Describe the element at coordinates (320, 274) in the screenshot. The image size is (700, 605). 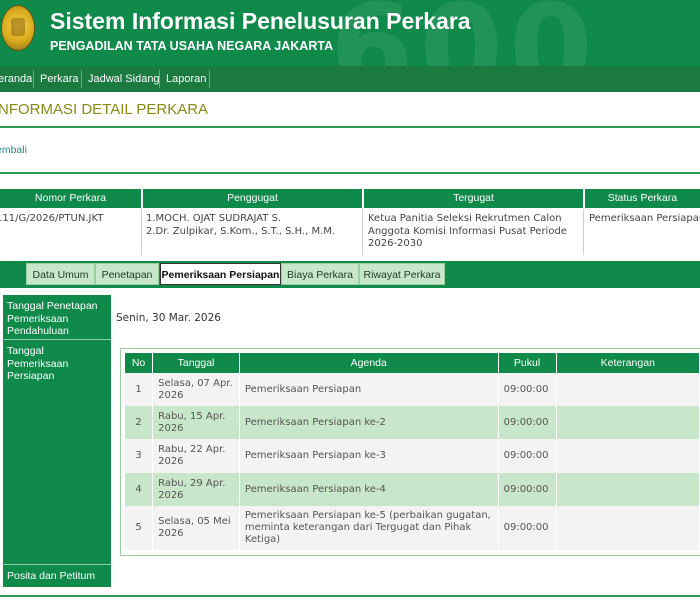
I see `tab-biaya-perkara: Biaya Perkara` at that location.